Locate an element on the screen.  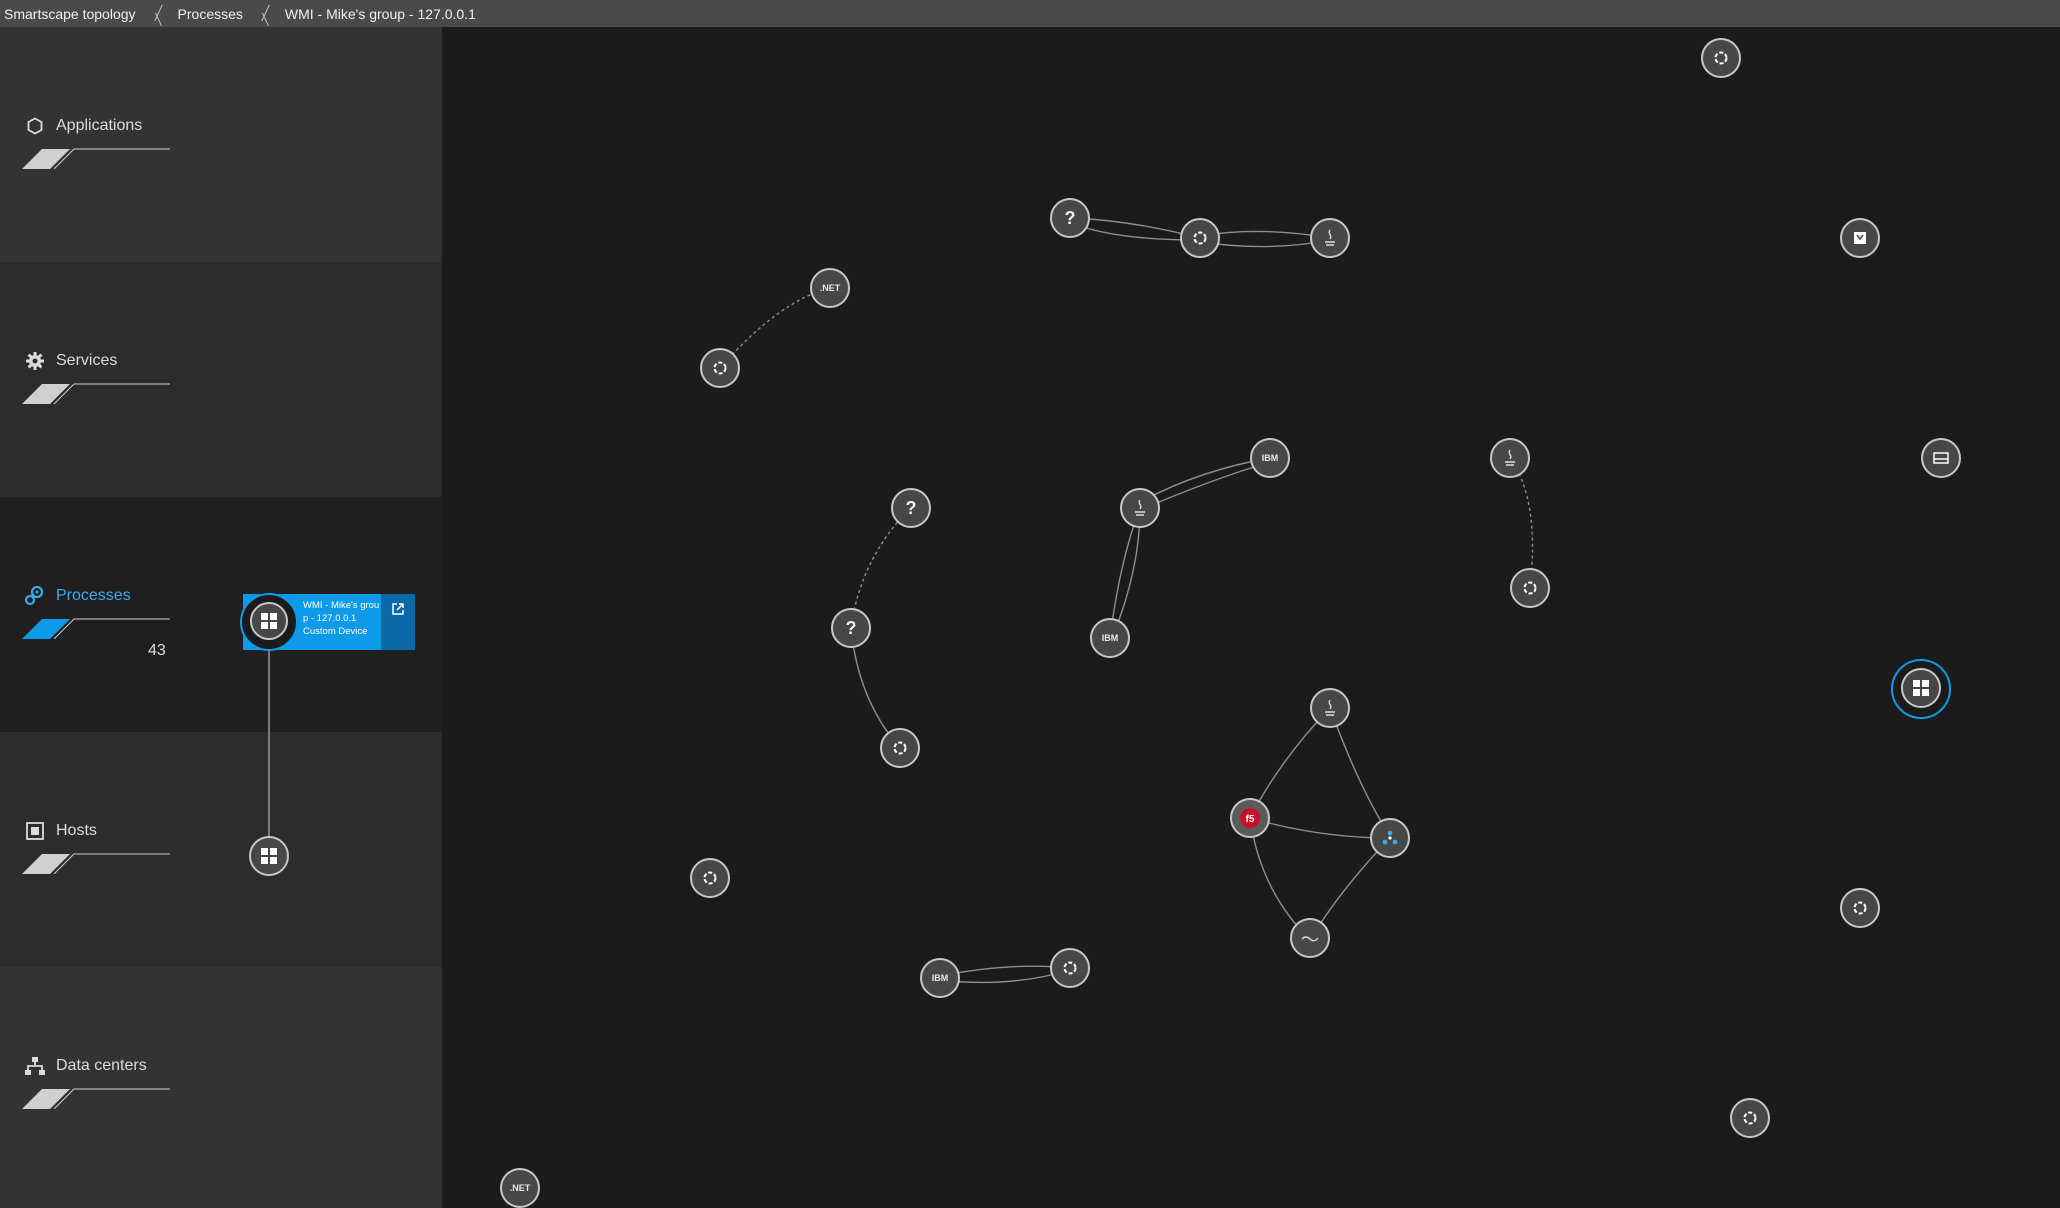
processes-icon is located at coordinates (35, 596).